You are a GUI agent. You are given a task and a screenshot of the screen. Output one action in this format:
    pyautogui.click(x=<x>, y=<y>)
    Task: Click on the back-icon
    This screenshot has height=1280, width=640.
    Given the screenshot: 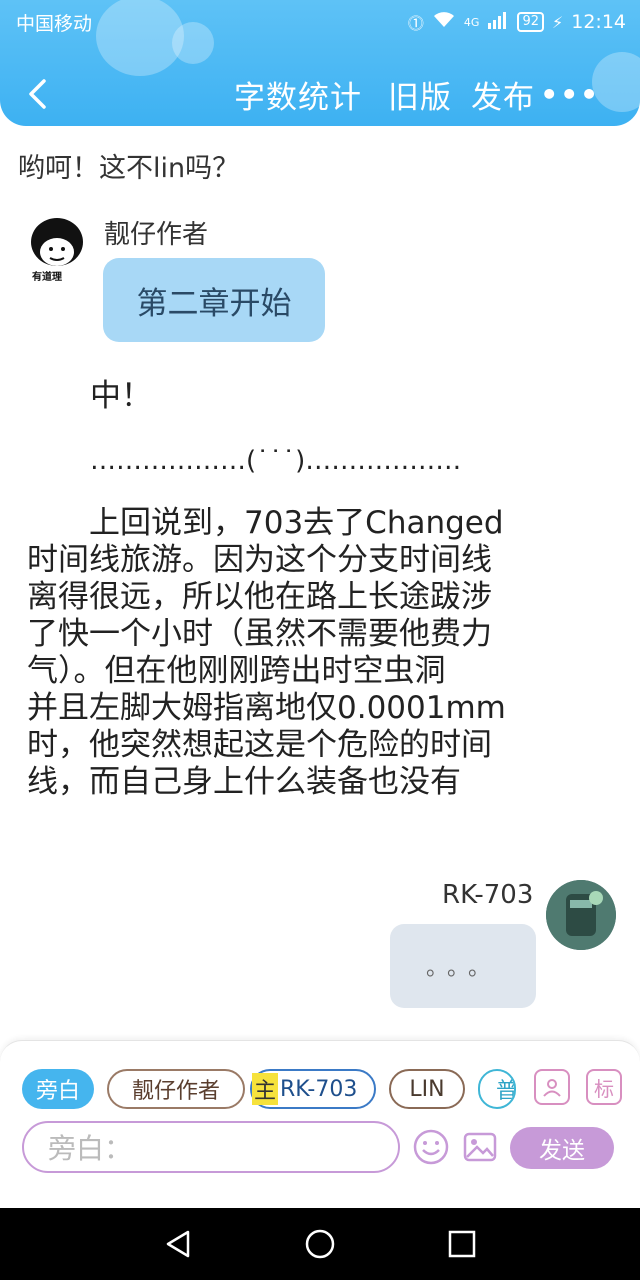 What is the action you would take?
    pyautogui.click(x=37, y=94)
    